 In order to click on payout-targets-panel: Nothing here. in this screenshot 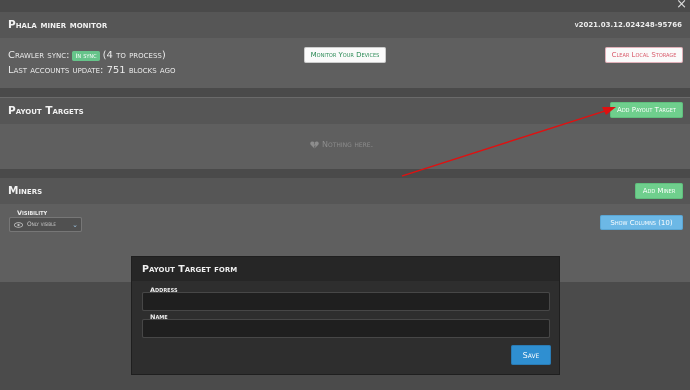, I will do `click(345, 146)`.